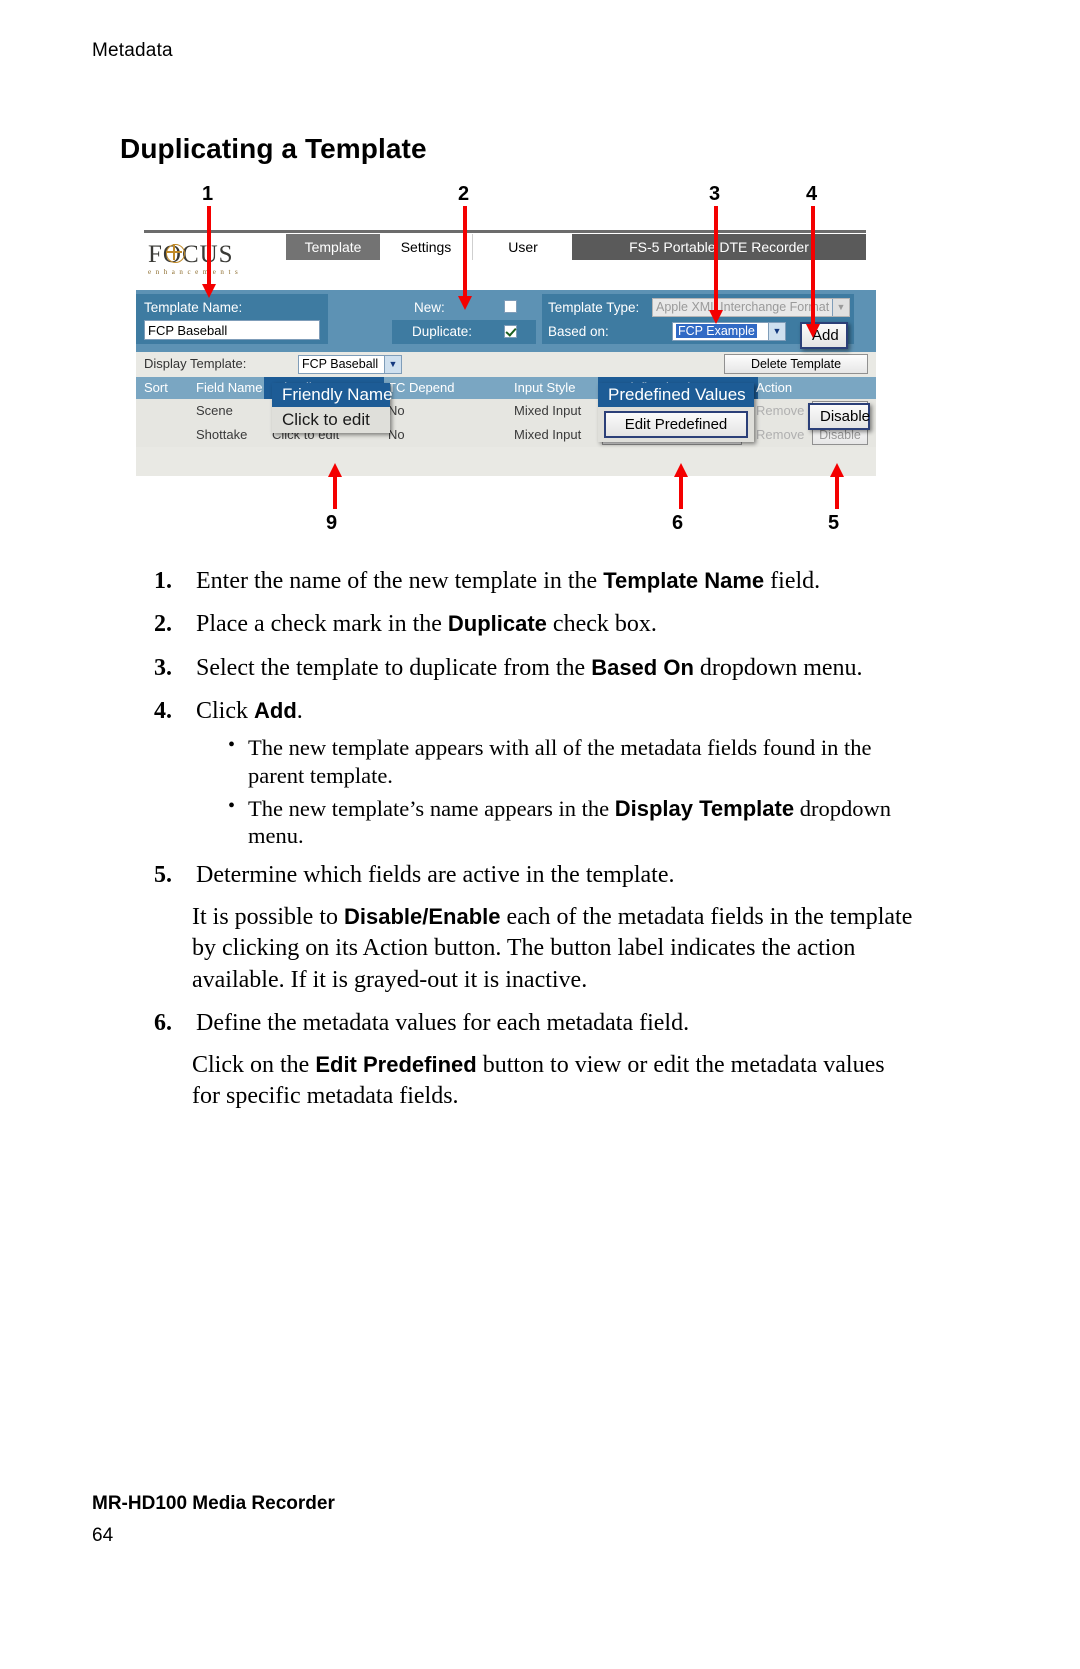 The height and width of the screenshot is (1669, 1080). What do you see at coordinates (812, 194) in the screenshot?
I see `callout-number-4: 4` at bounding box center [812, 194].